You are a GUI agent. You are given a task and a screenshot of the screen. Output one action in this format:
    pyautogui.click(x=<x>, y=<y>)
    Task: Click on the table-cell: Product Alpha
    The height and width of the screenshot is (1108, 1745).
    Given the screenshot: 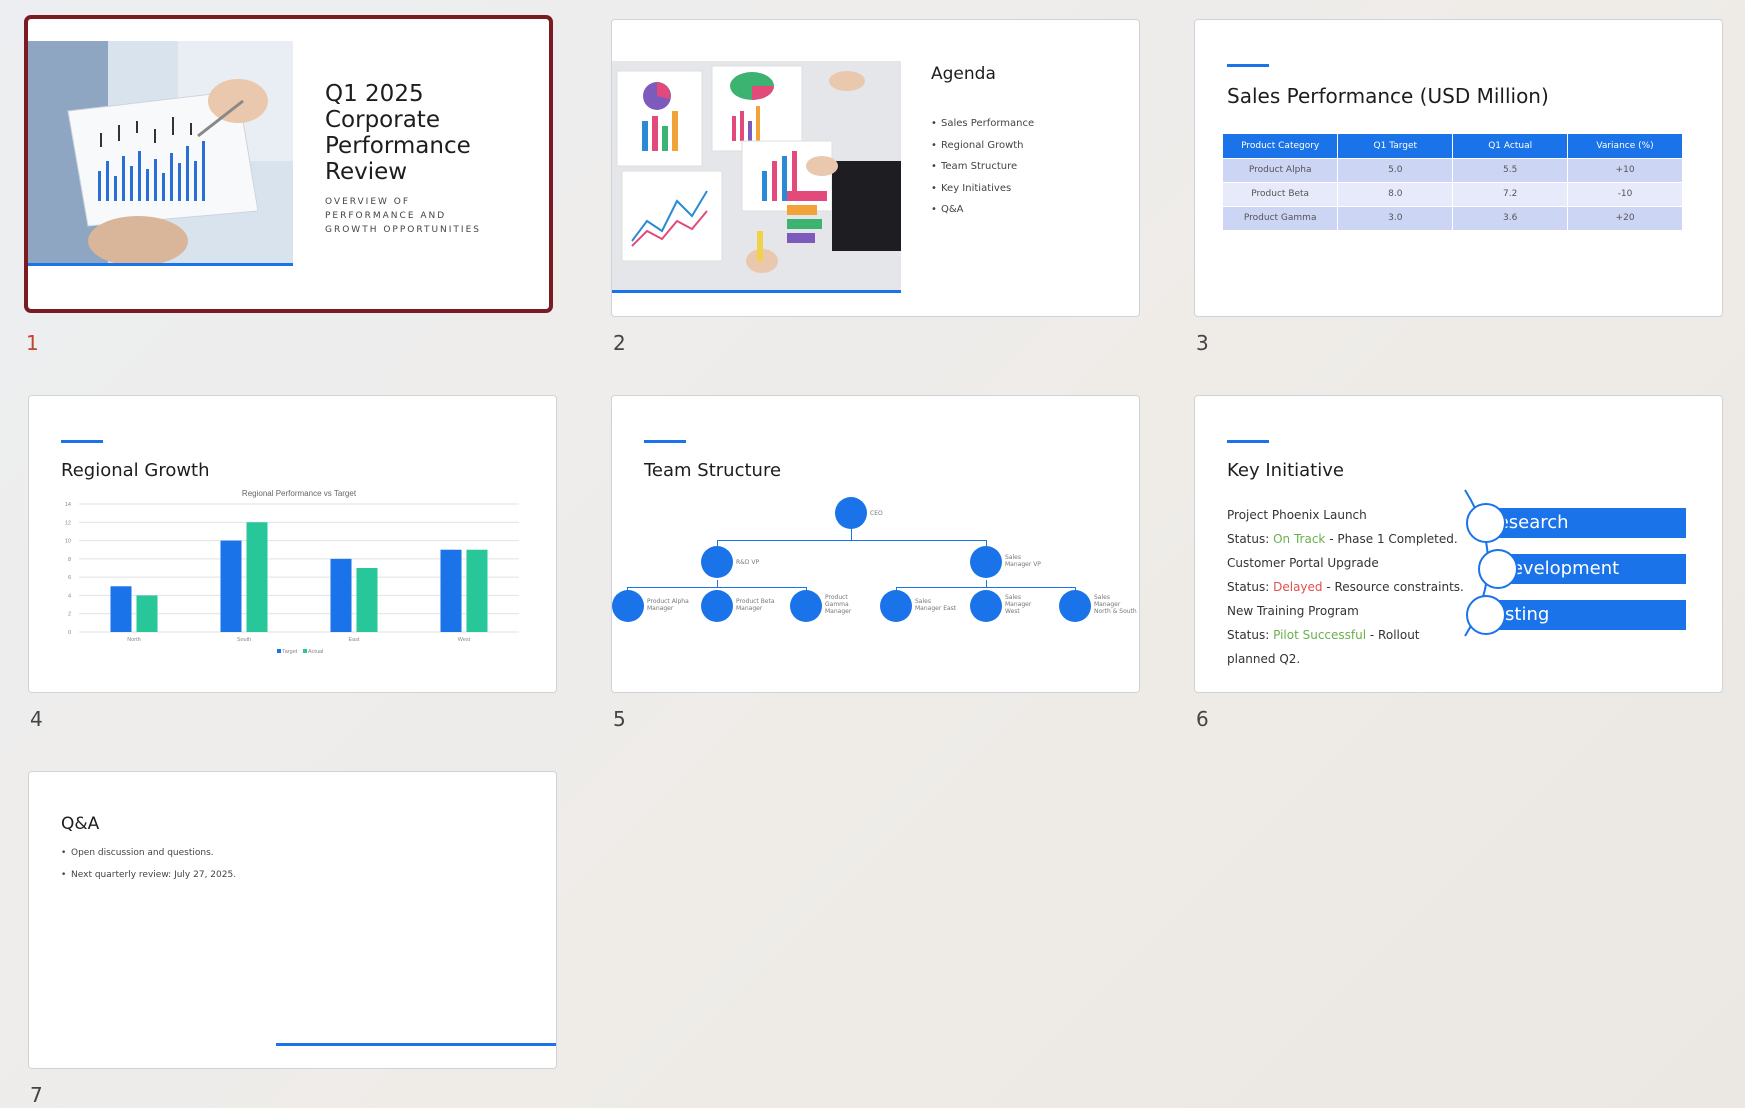 What is the action you would take?
    pyautogui.click(x=1281, y=169)
    